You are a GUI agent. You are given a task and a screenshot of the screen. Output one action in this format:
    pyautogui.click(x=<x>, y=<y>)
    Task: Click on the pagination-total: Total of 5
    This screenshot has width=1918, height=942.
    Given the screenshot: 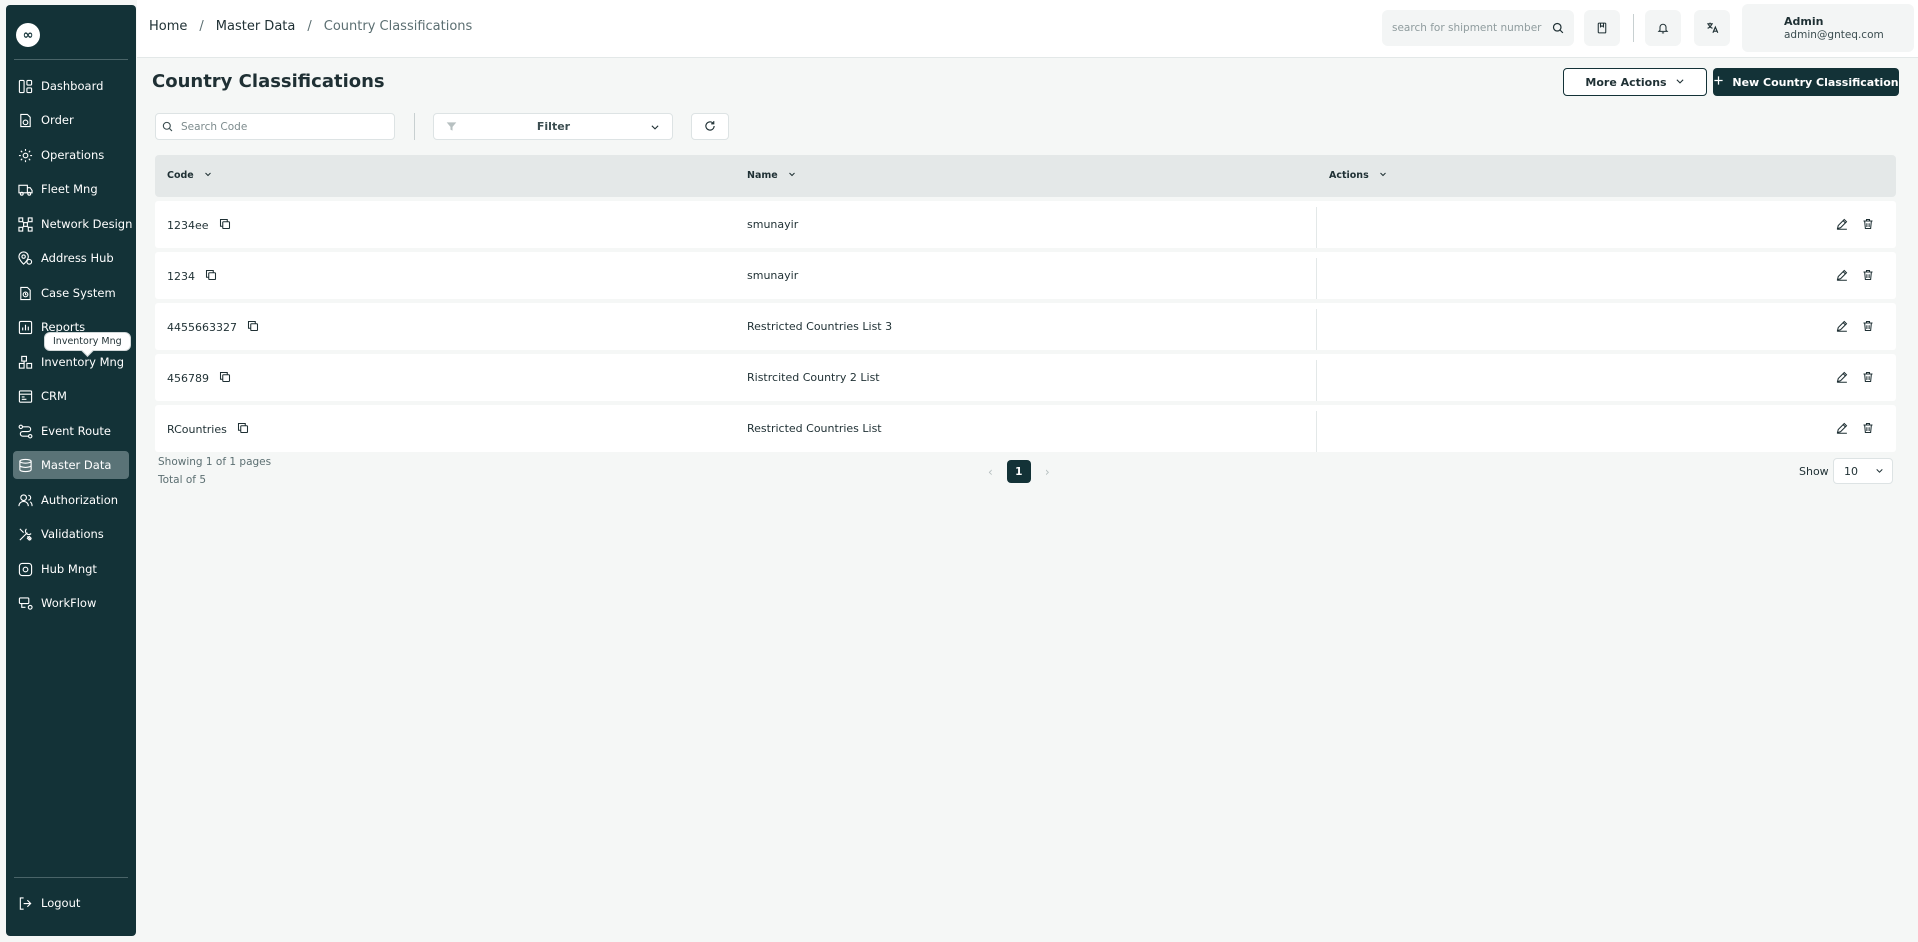 What is the action you would take?
    pyautogui.click(x=182, y=480)
    